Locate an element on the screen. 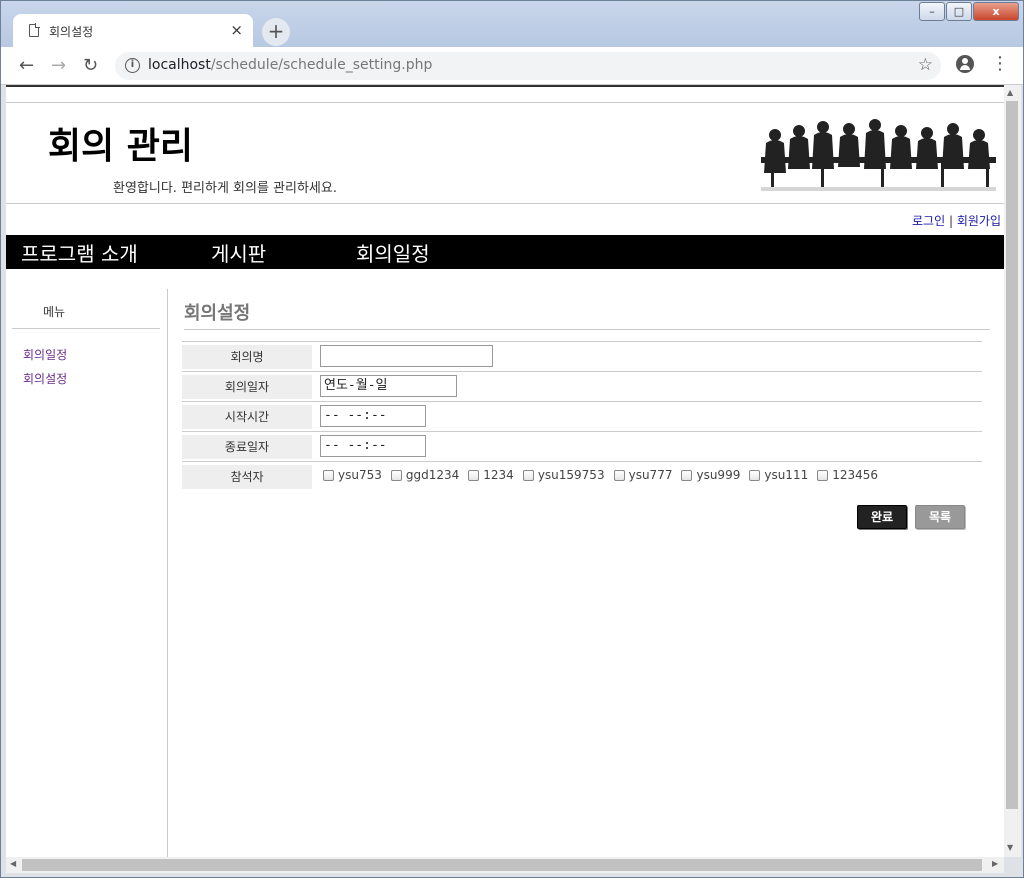 This screenshot has height=878, width=1024. signup-link: 회원가입 is located at coordinates (979, 221).